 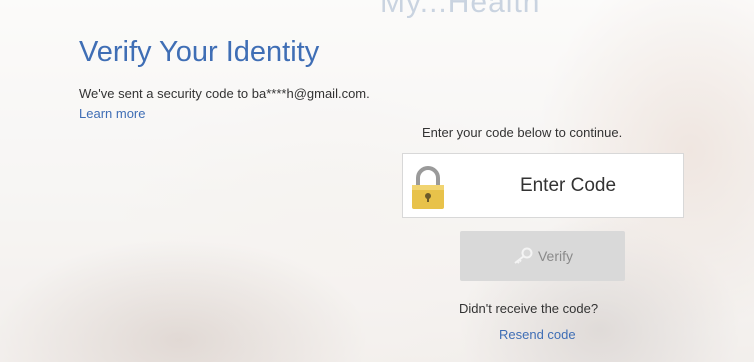 I want to click on header-brand-partial: My...Health, so click(x=460, y=9).